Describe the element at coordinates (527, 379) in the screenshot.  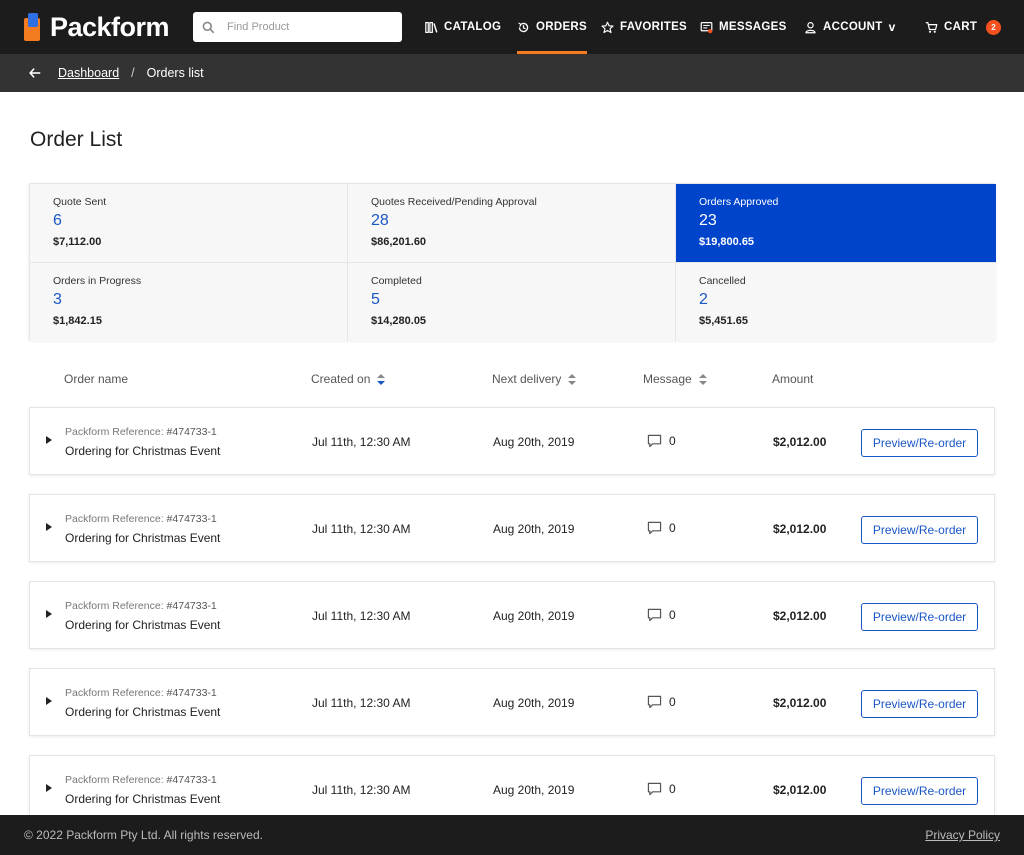
I see `column-label: Next delivery` at that location.